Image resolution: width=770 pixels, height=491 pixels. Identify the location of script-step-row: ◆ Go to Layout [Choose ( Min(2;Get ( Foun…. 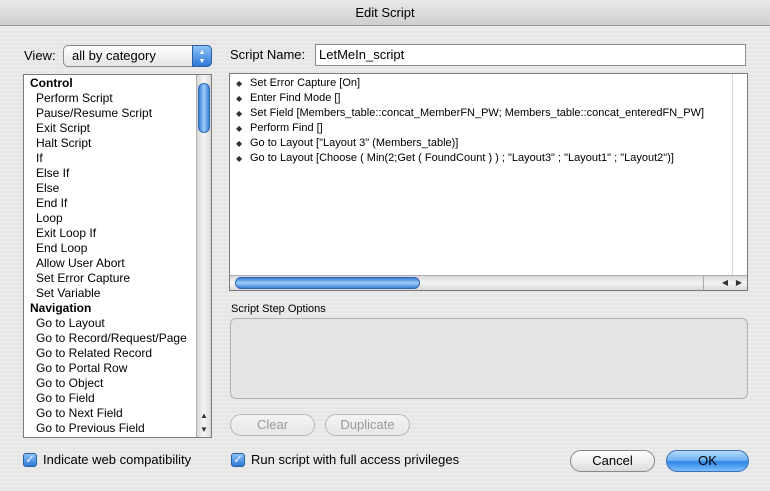
(488, 158).